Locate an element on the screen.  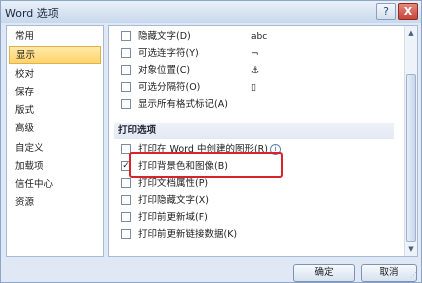
ok-button: 确定 is located at coordinates (324, 273).